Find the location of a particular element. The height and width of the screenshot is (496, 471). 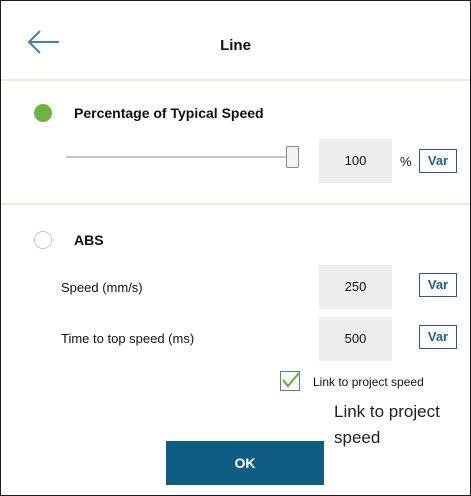

percentage-speed-radio is located at coordinates (43, 113).